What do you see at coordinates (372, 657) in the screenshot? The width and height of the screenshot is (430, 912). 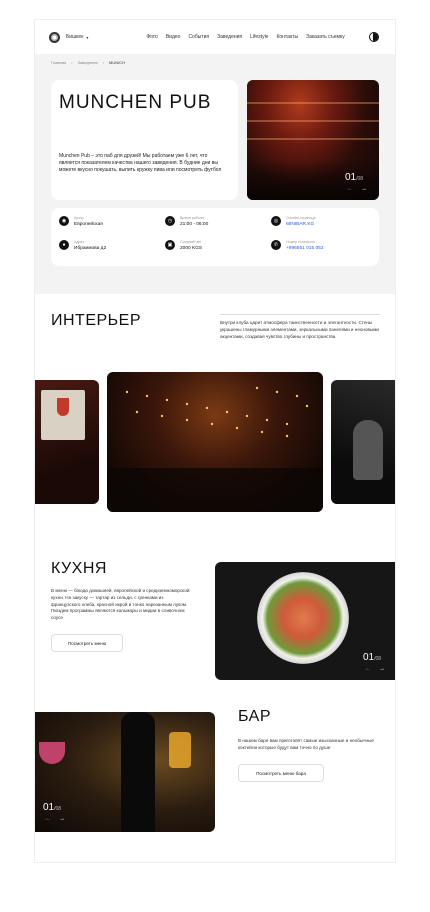 I see `kitchen-slide-counter: 01/08` at bounding box center [372, 657].